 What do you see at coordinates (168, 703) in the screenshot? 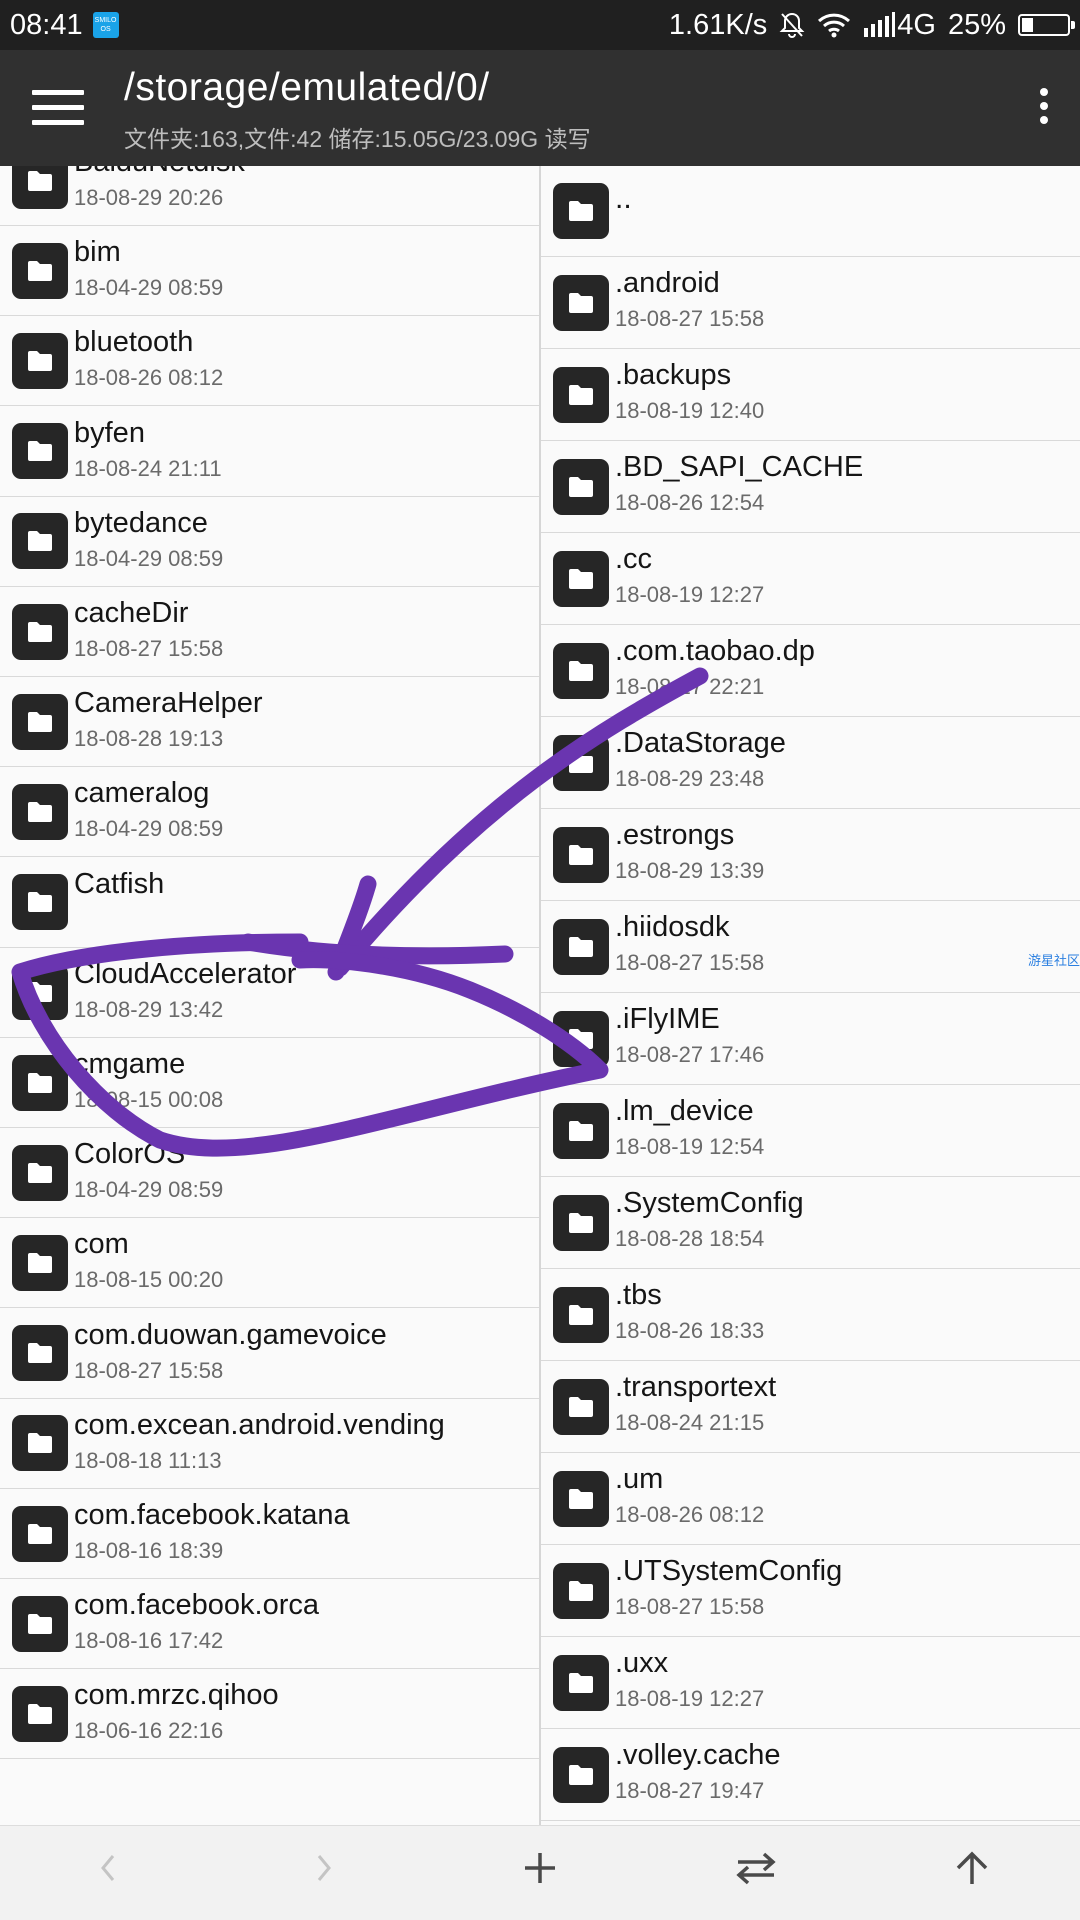
I see `folder-name: CameraHelper` at bounding box center [168, 703].